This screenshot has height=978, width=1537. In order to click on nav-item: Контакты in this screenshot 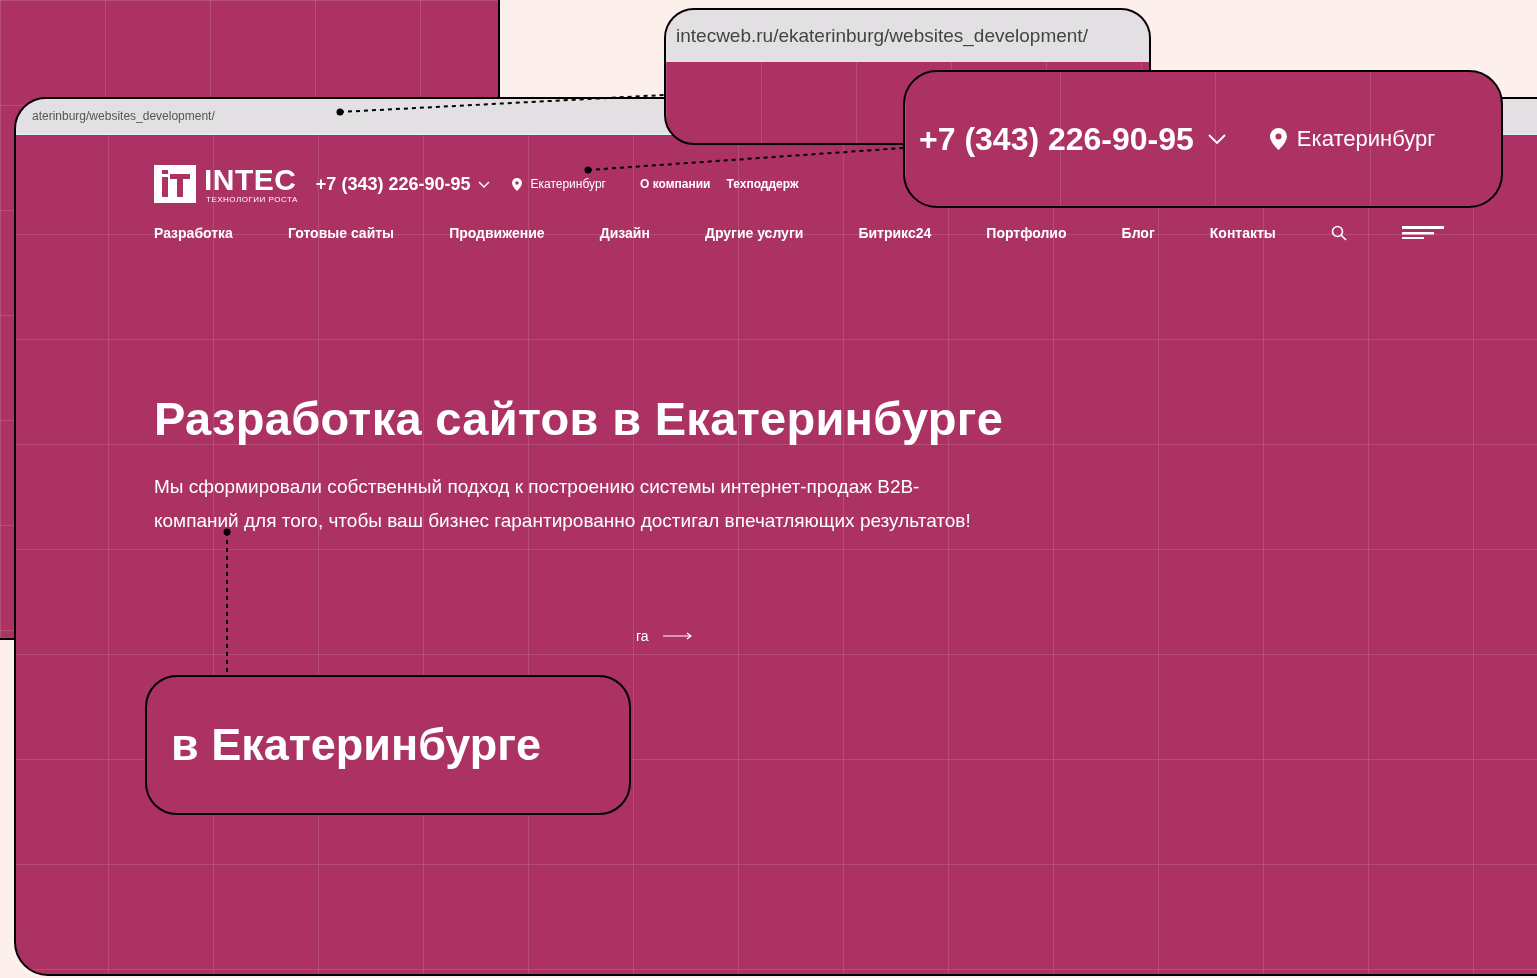, I will do `click(1242, 233)`.